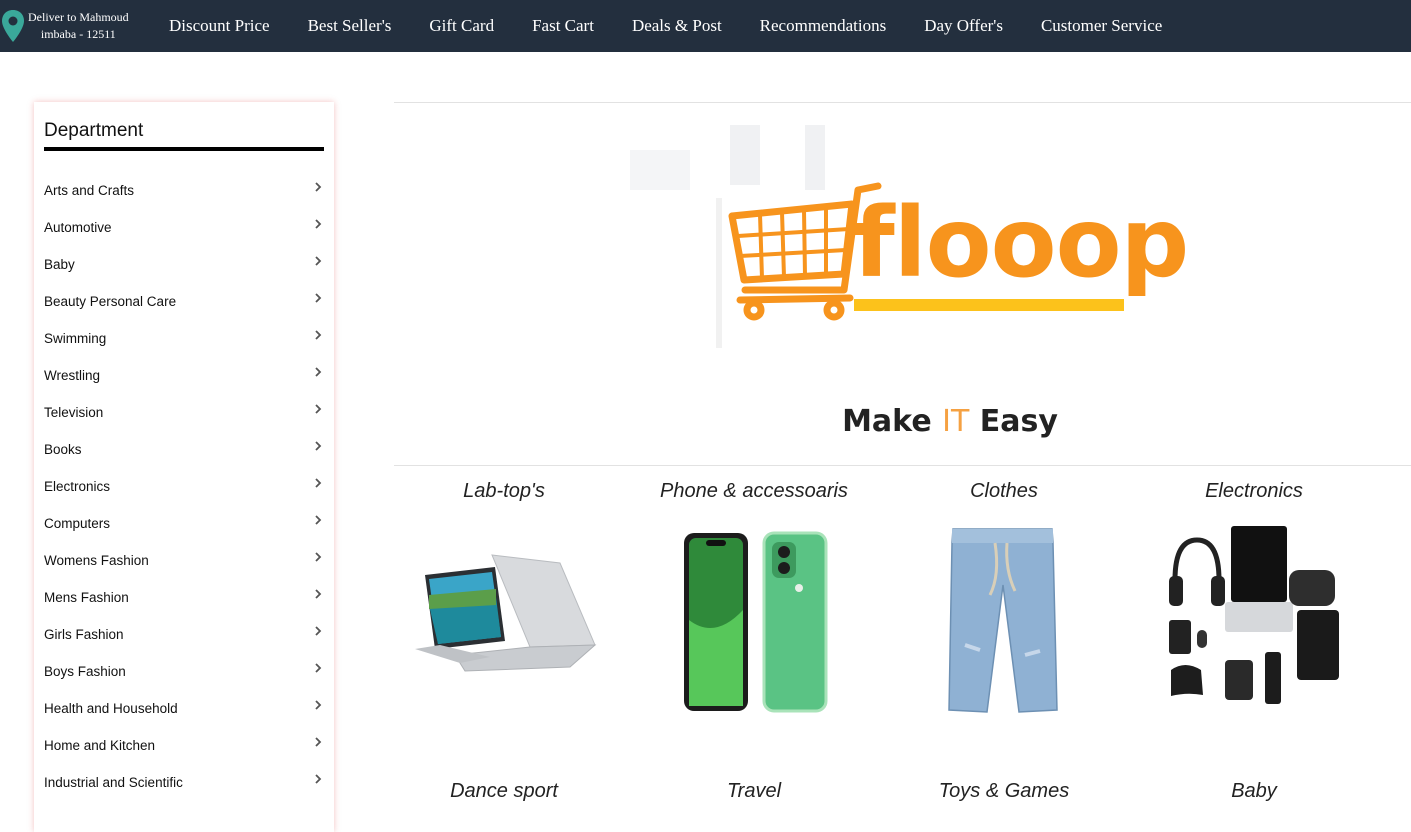 Image resolution: width=1411 pixels, height=832 pixels. I want to click on department-item-label: Automotive, so click(78, 227).